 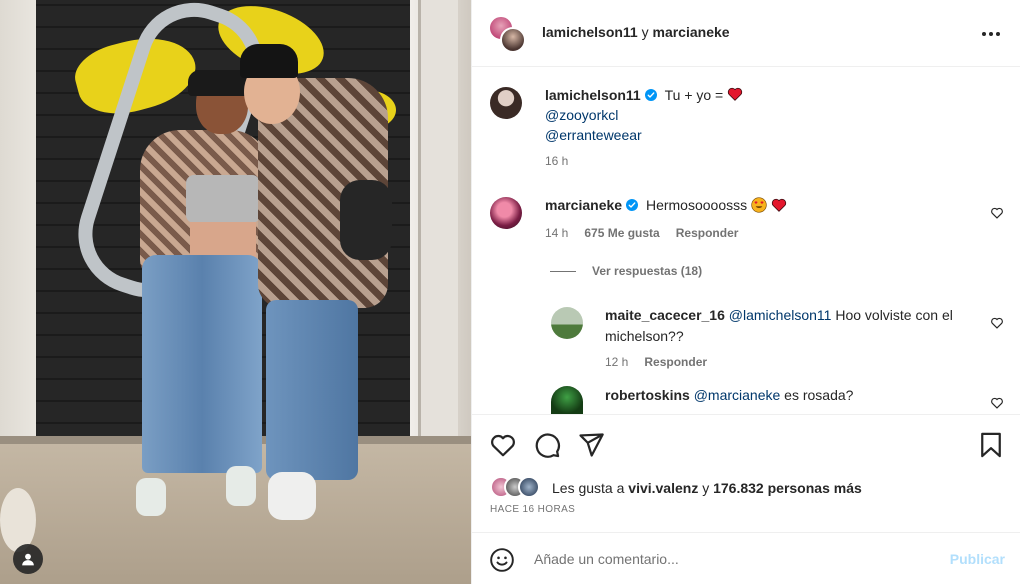 I want to click on comment-bar: Publicar, so click(x=746, y=558).